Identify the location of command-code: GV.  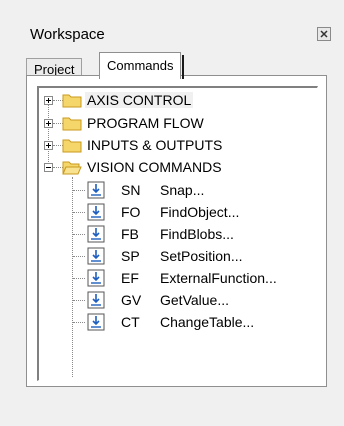
(131, 300).